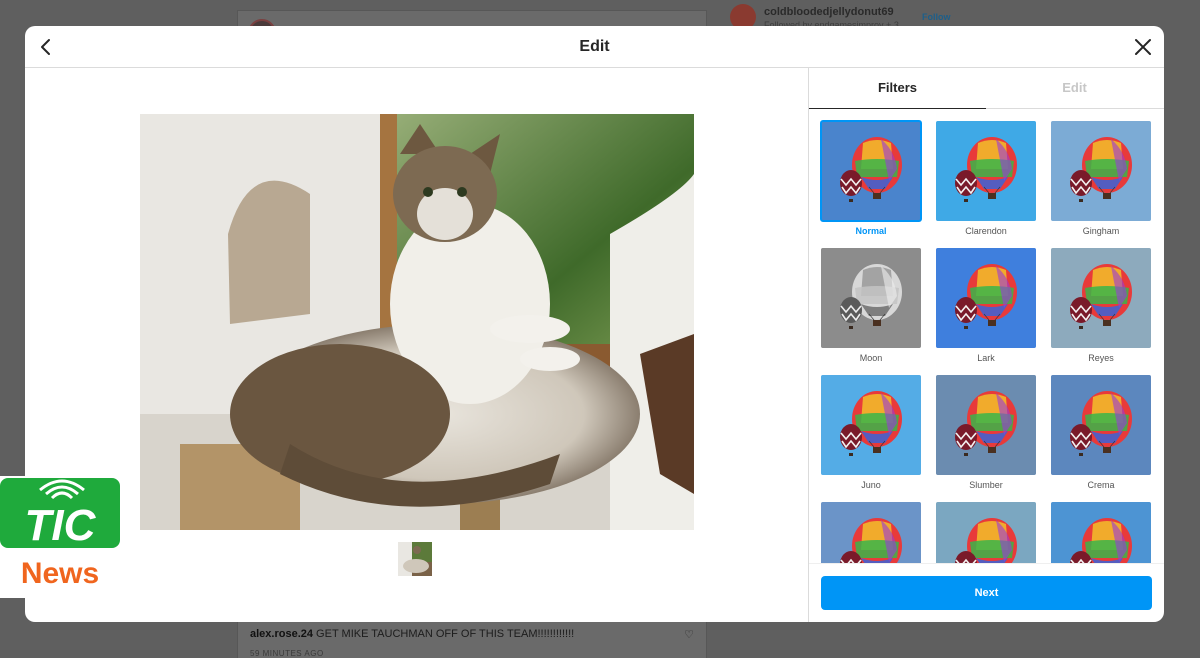 The height and width of the screenshot is (658, 1200). I want to click on filter-option: Crema, so click(1101, 435).